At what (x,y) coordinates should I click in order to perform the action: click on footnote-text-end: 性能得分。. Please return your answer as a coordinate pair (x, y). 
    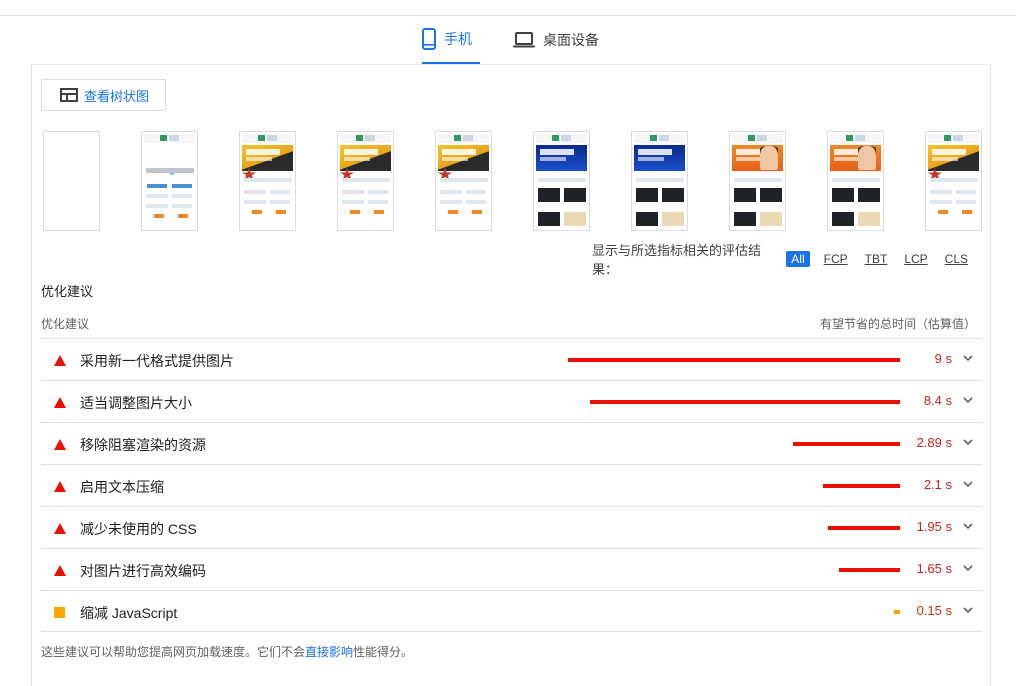
    Looking at the image, I should click on (383, 652).